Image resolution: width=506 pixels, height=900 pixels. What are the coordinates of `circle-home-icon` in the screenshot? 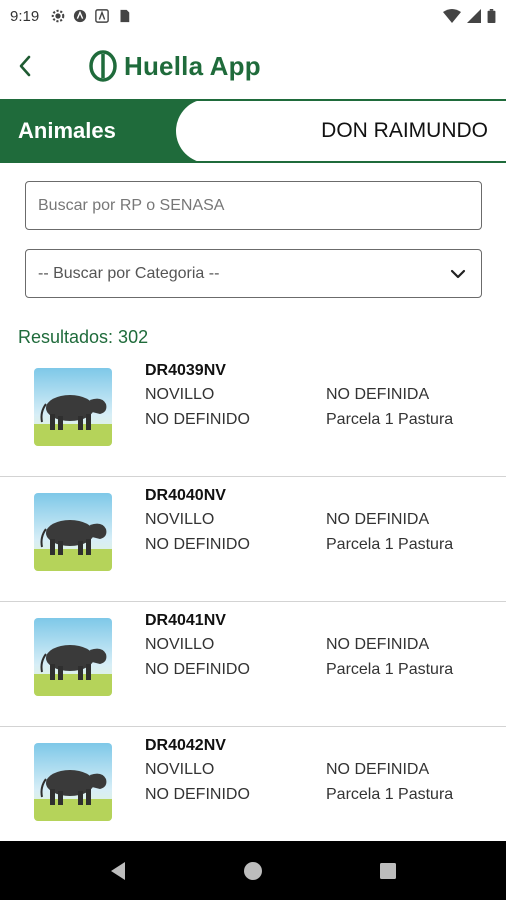 It's located at (252, 870).